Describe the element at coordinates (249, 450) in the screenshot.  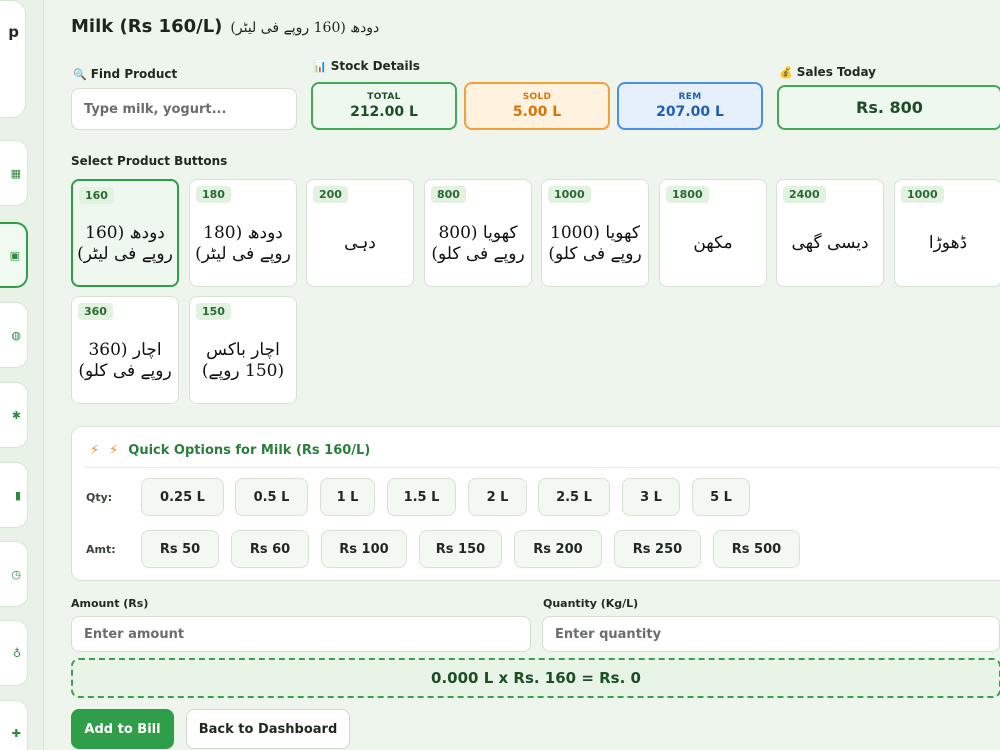
I see `quick-options-title-text: Quick Options for Milk (Rs 160/L)` at that location.